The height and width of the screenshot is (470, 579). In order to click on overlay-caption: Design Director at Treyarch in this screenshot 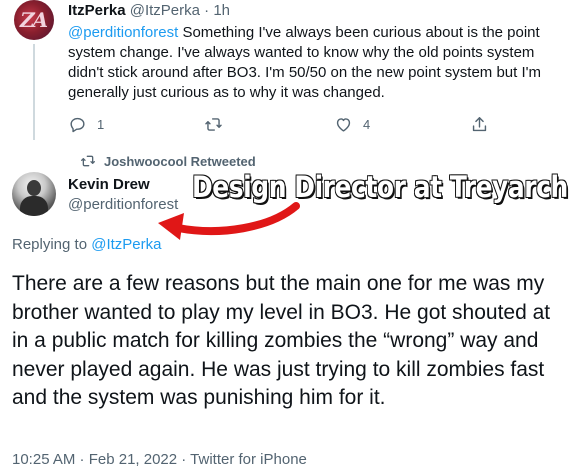, I will do `click(380, 187)`.